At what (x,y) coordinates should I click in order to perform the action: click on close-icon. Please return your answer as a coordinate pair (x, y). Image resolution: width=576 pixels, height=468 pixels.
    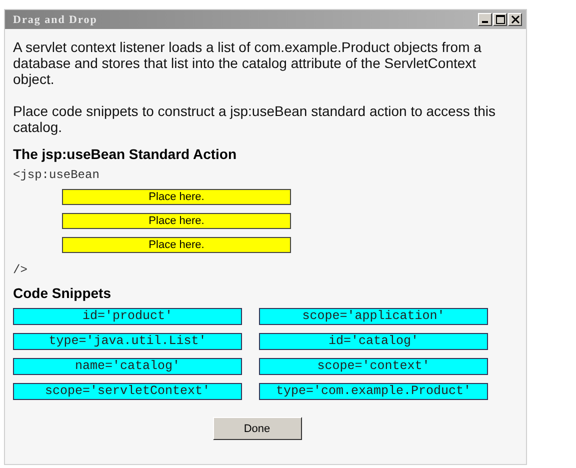
    Looking at the image, I should click on (515, 19).